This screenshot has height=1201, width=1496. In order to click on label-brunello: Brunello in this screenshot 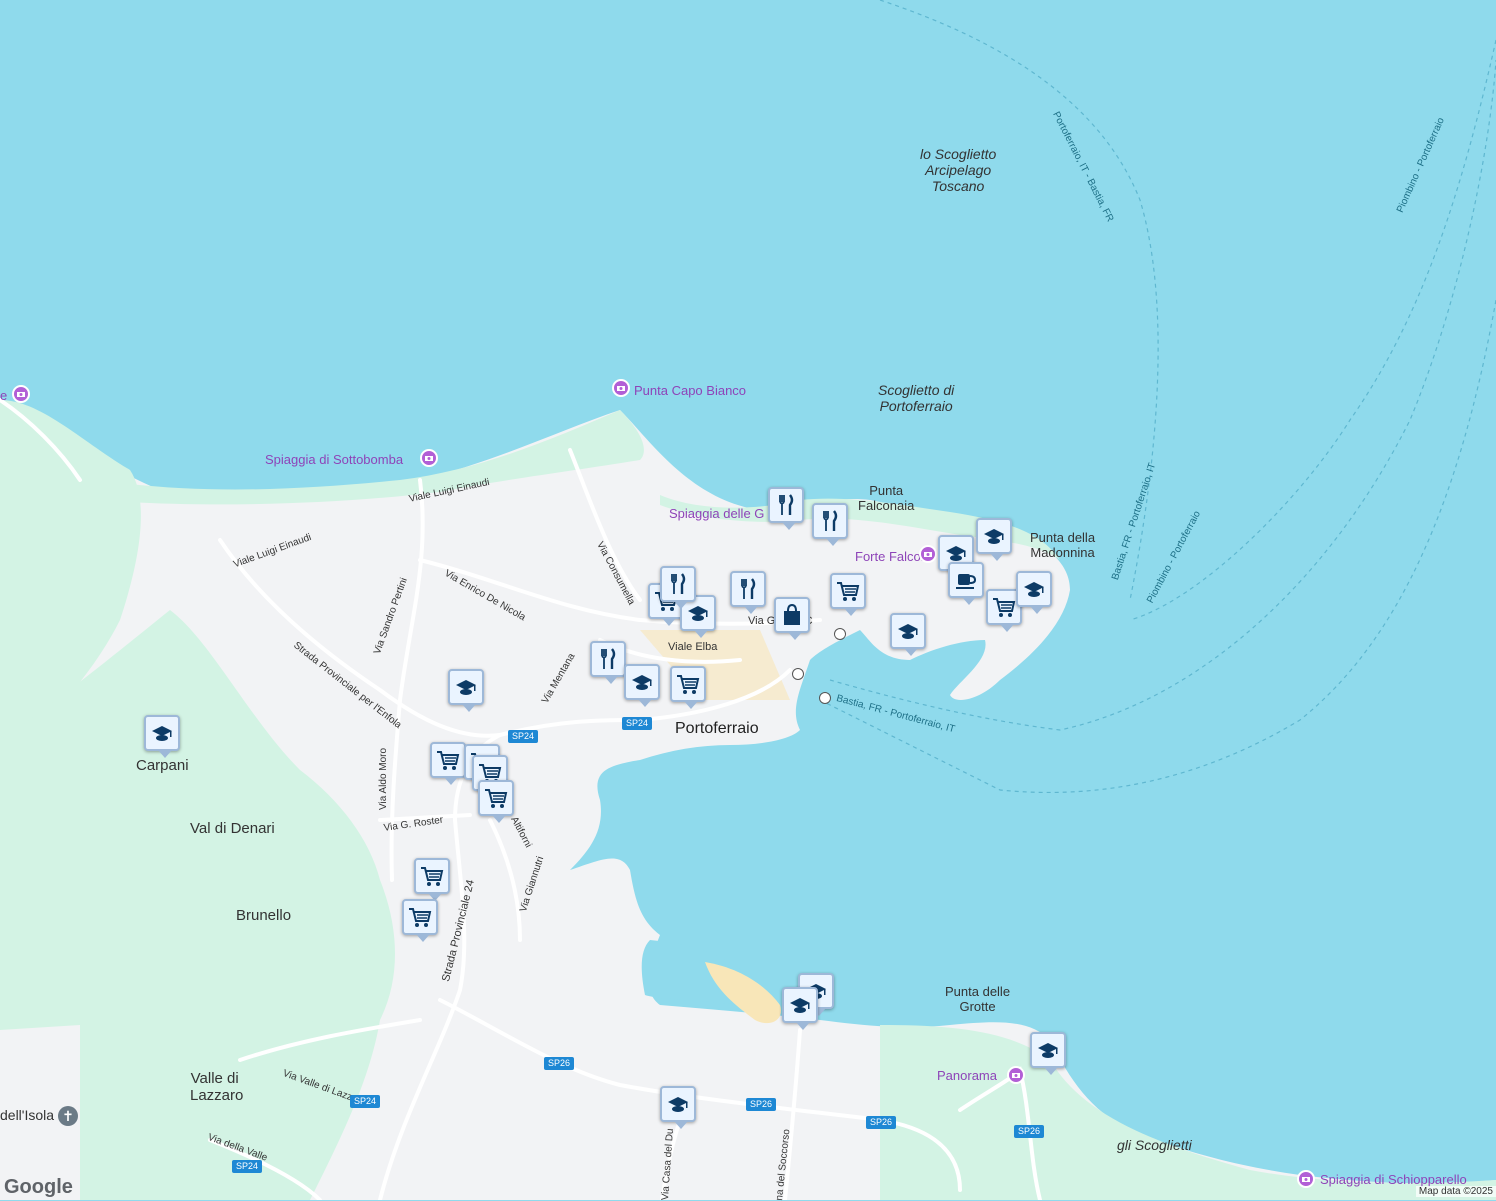, I will do `click(264, 915)`.